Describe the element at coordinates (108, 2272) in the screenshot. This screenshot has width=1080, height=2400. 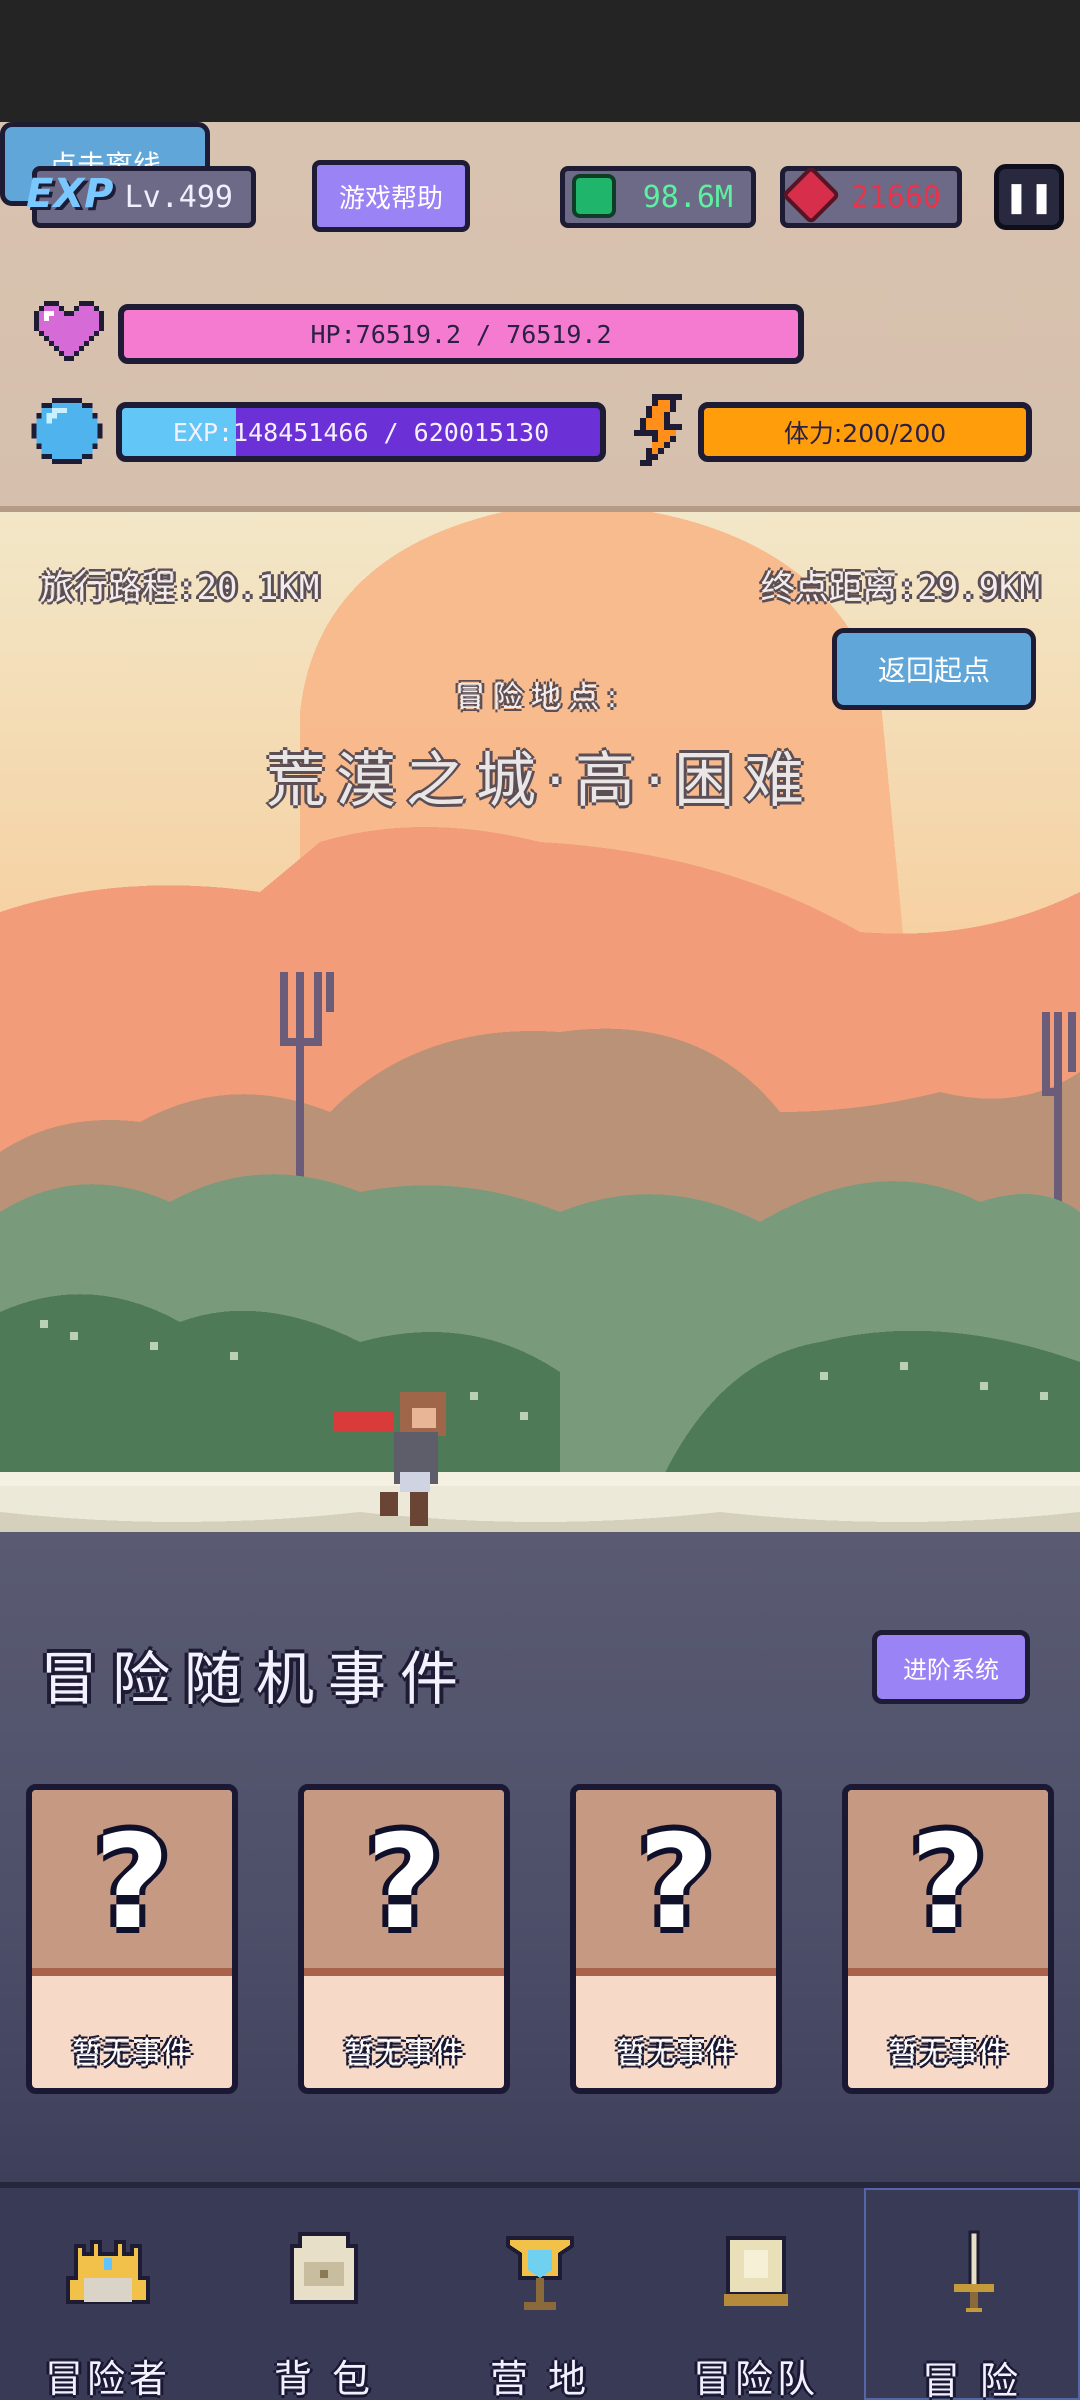
I see `crown-helmet-icon` at that location.